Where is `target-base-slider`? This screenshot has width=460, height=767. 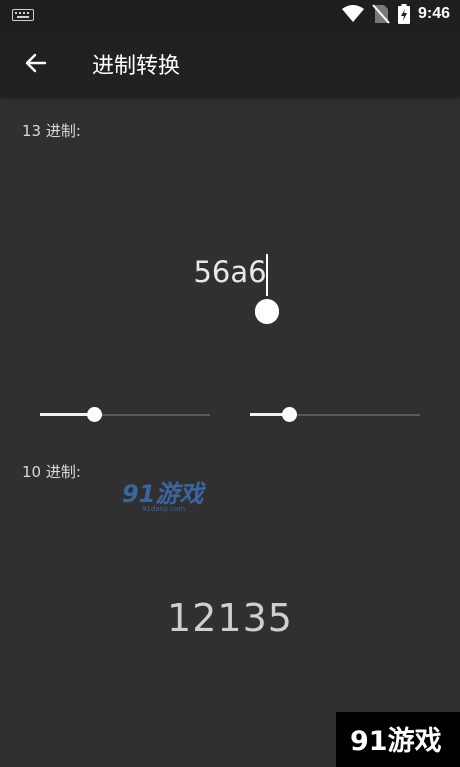
target-base-slider is located at coordinates (335, 415).